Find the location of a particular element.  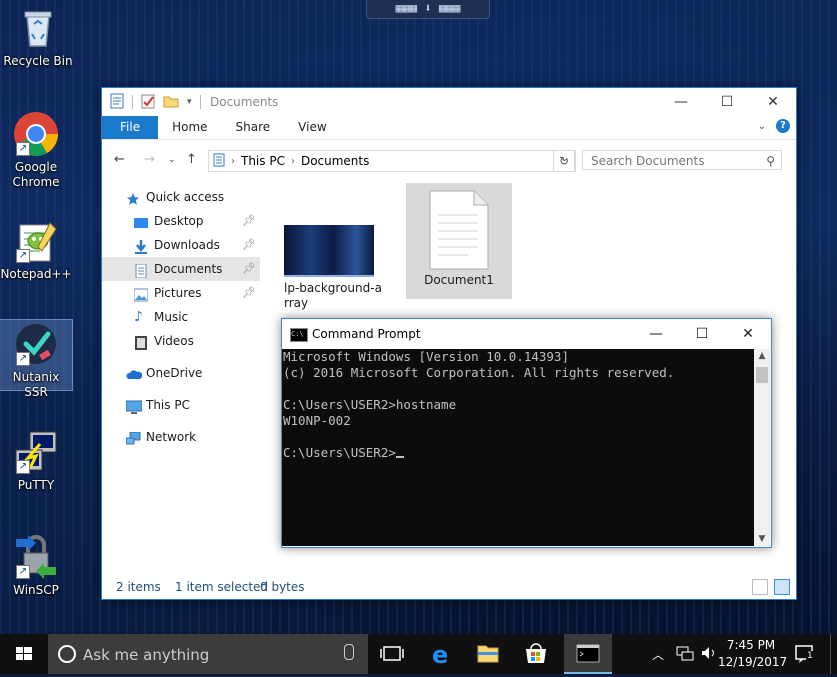

desktop-icon-recycle-bin: Recycle Bin is located at coordinates (38, 36).